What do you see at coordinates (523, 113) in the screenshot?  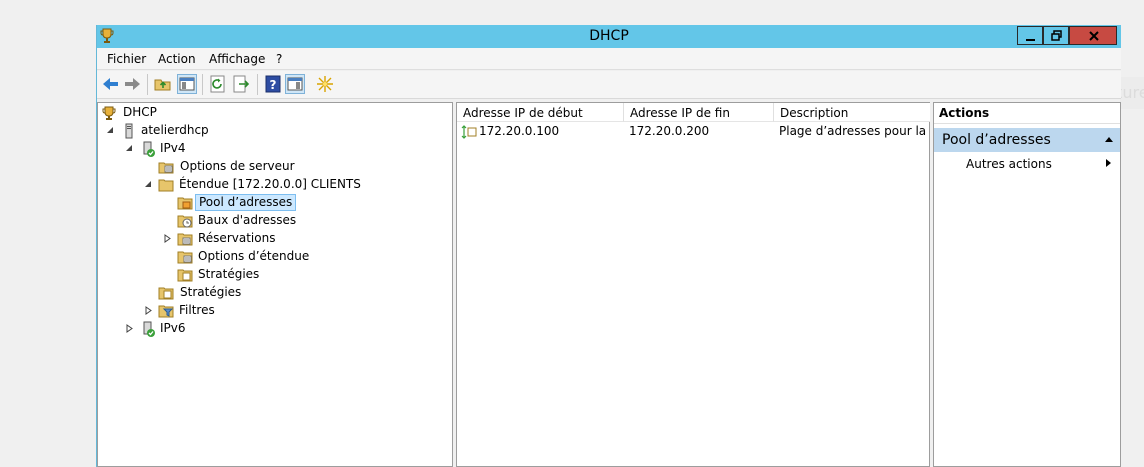 I see `column-header-label: Adresse IP de début` at bounding box center [523, 113].